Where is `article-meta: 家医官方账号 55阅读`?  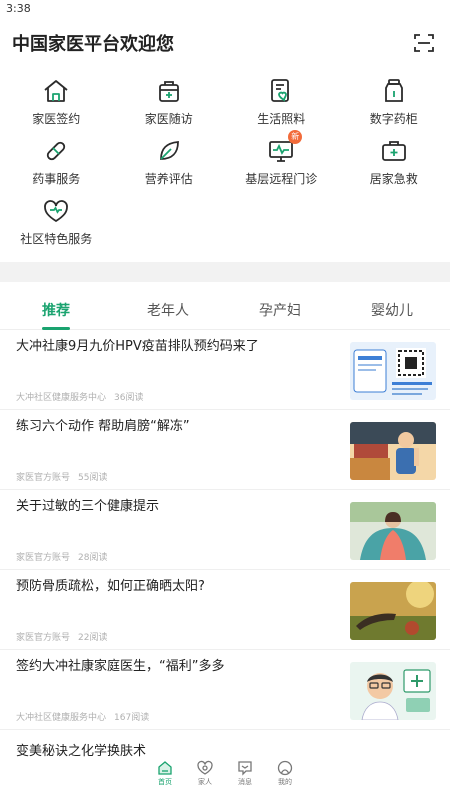
article-meta: 家医官方账号 55阅读 is located at coordinates (166, 476).